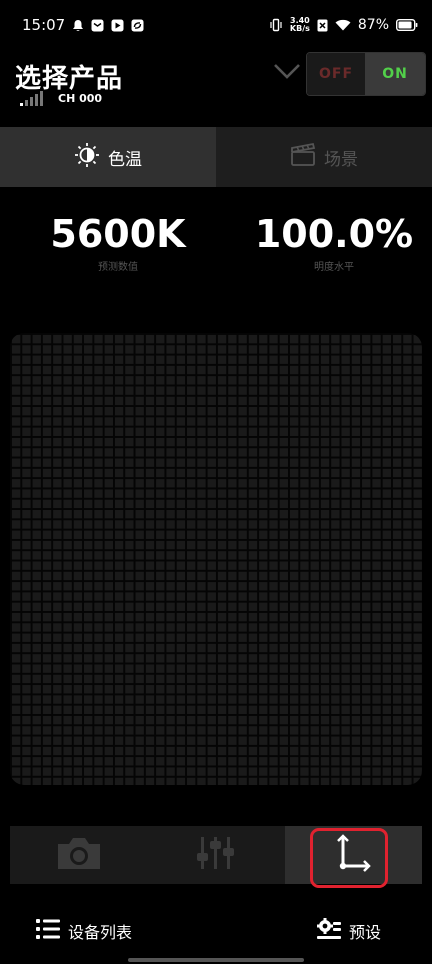  What do you see at coordinates (334, 234) in the screenshot?
I see `brightness-value: 100.0%` at bounding box center [334, 234].